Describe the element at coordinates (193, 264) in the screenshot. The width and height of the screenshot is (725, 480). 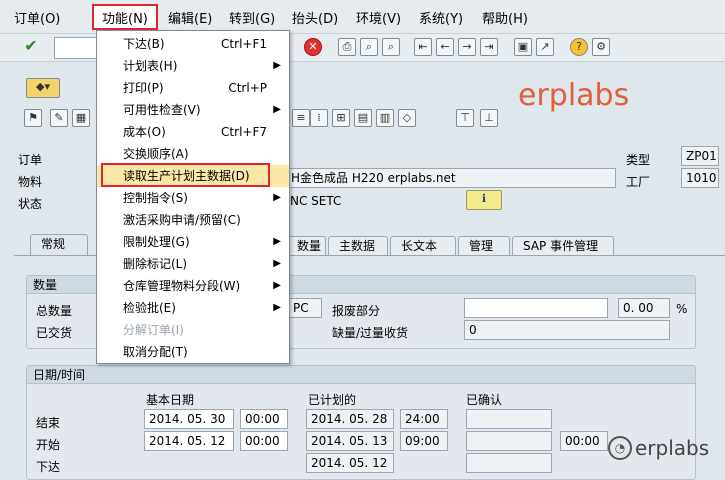
I see `menu-item-deletion-flag: 删除标记(L) ▶` at that location.